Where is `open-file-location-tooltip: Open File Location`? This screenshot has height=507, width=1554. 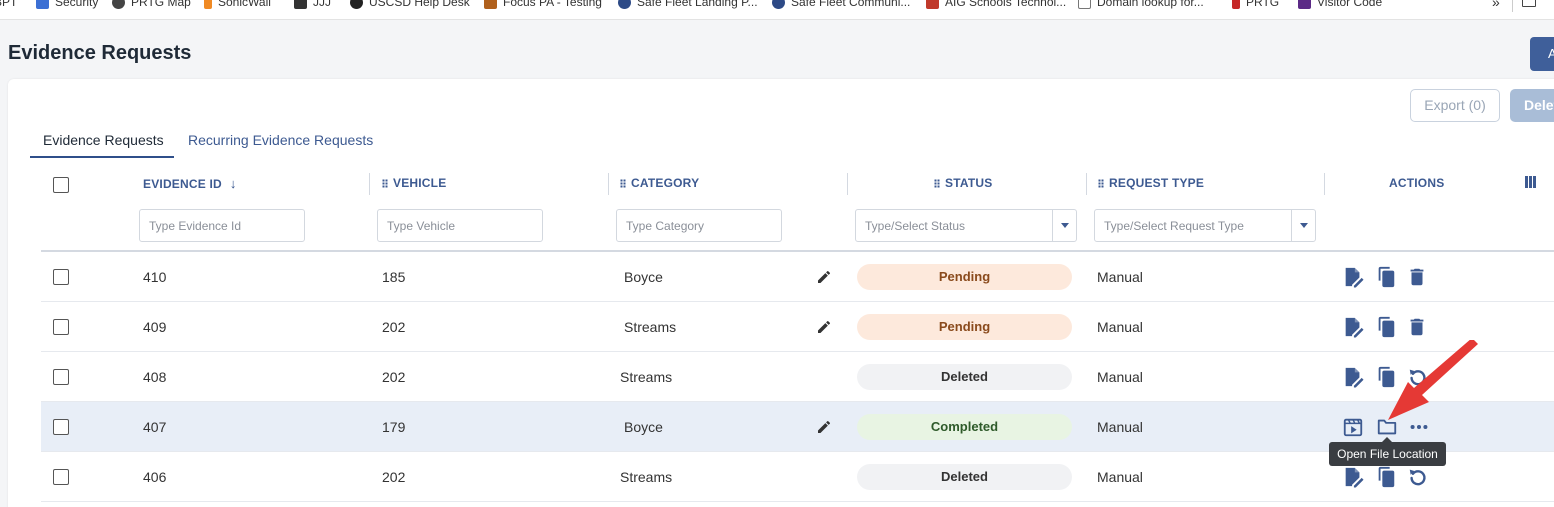 open-file-location-tooltip: Open File Location is located at coordinates (1387, 451).